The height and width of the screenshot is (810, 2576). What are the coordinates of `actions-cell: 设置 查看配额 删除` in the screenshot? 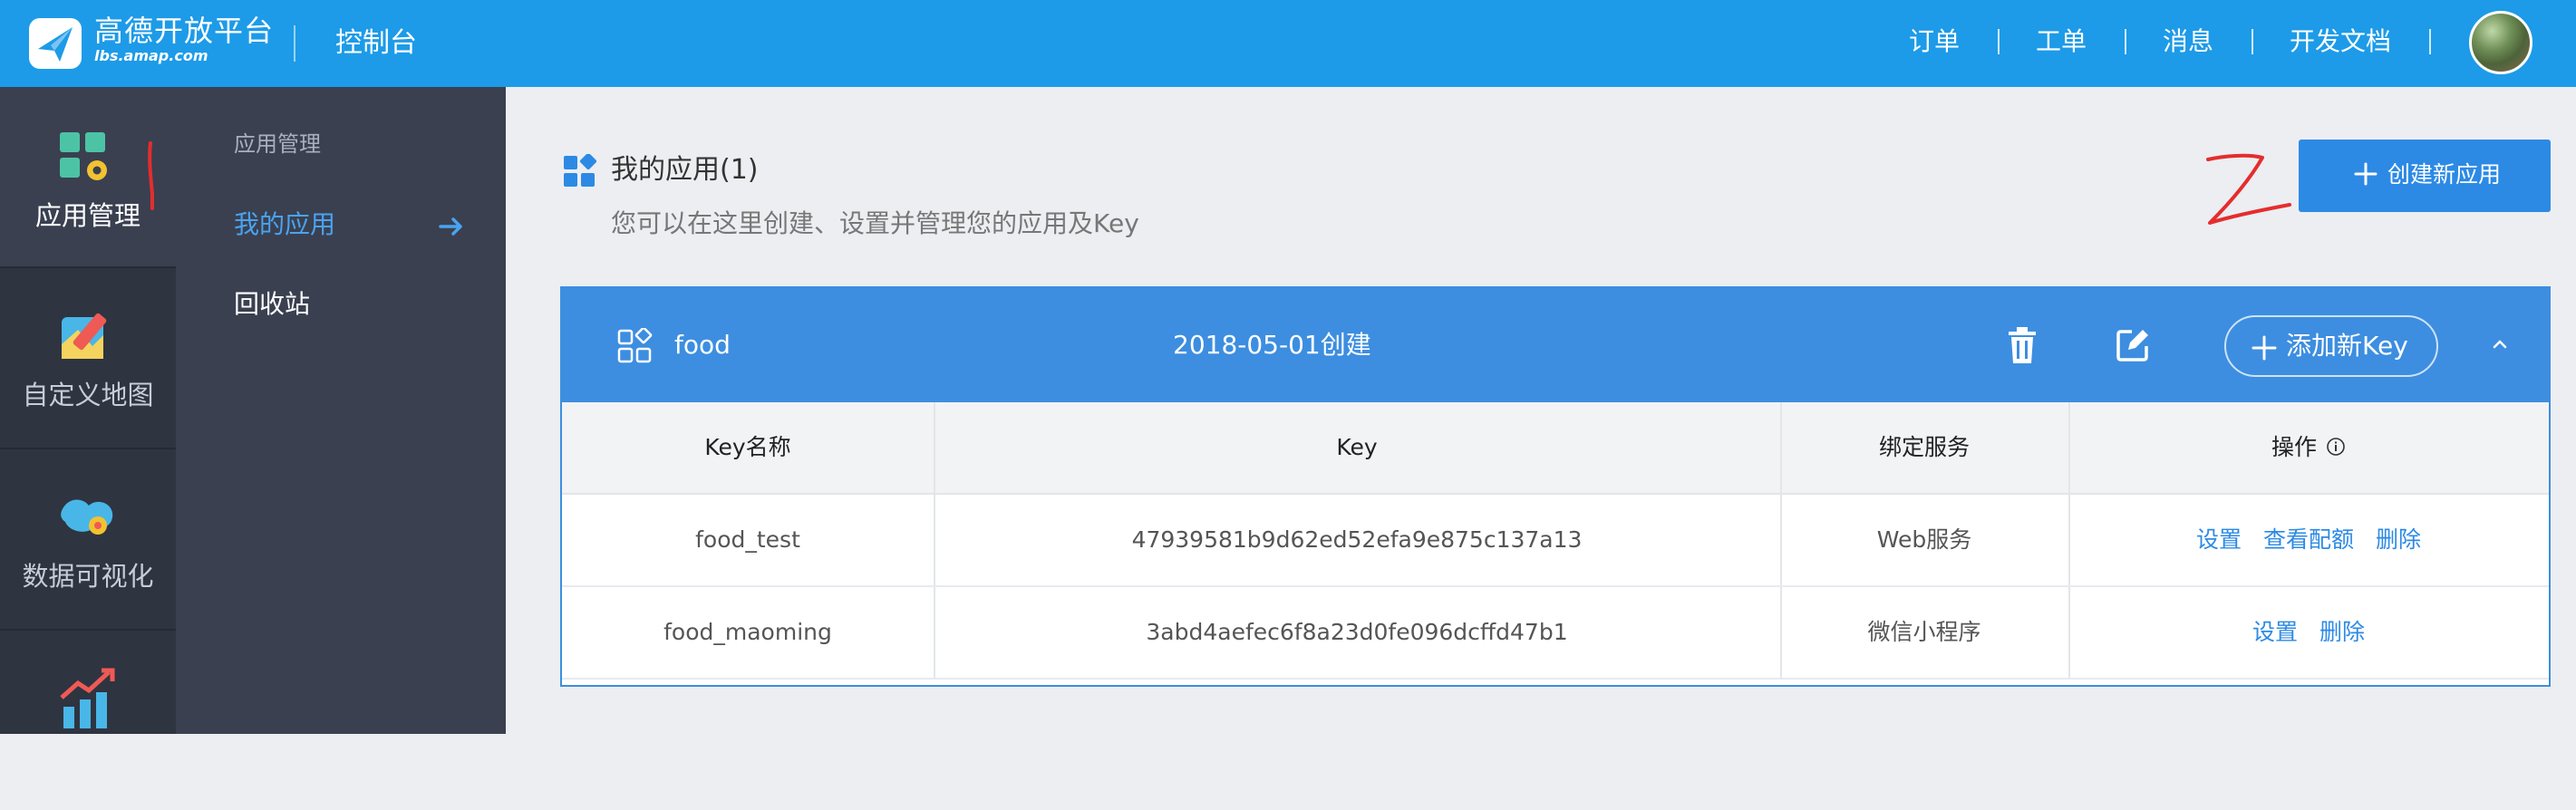 It's located at (2308, 540).